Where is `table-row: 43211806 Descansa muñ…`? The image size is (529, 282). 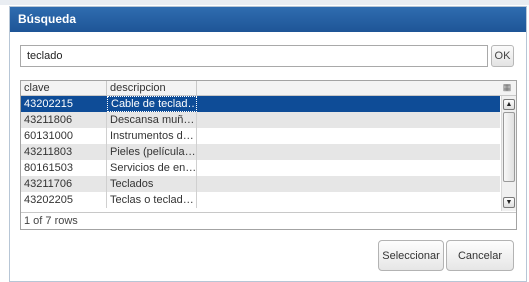
table-row: 43211806 Descansa muñ… is located at coordinates (260, 120).